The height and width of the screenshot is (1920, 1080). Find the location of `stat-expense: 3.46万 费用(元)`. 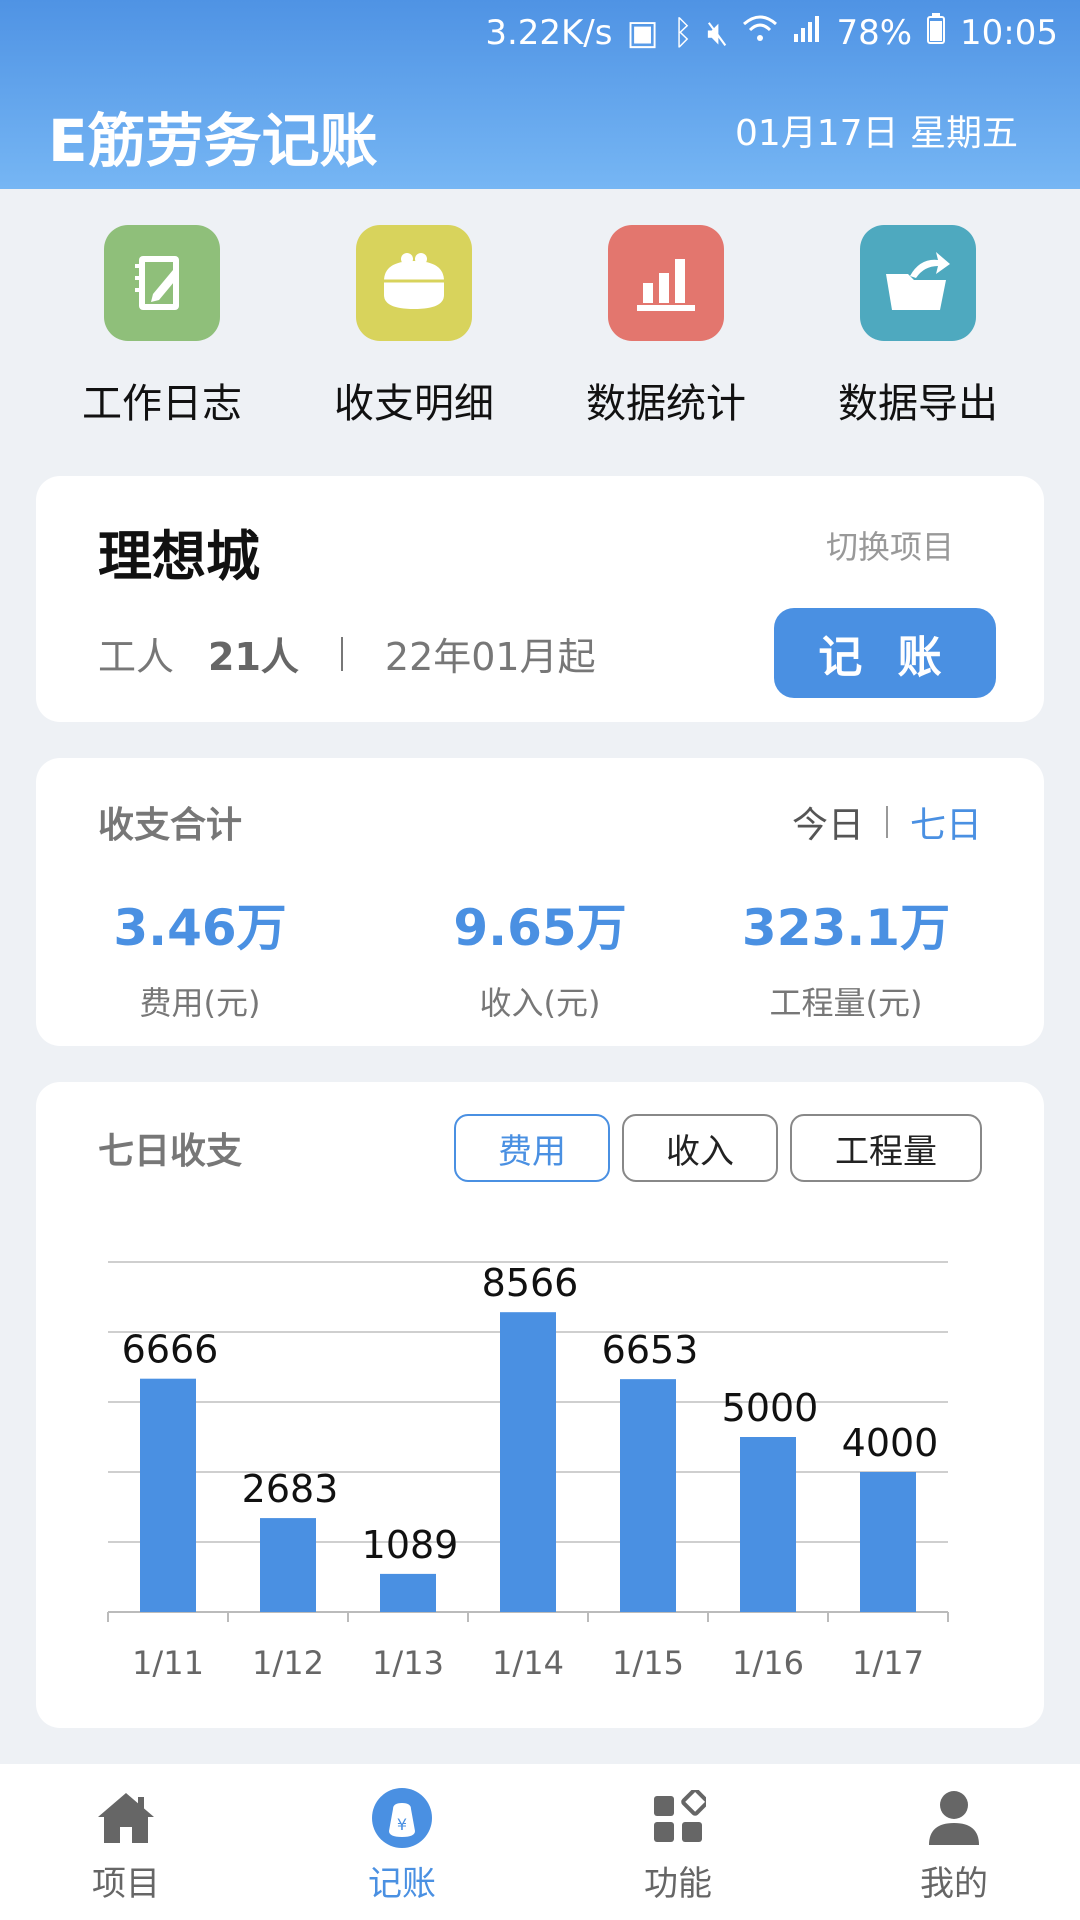

stat-expense: 3.46万 费用(元) is located at coordinates (200, 956).